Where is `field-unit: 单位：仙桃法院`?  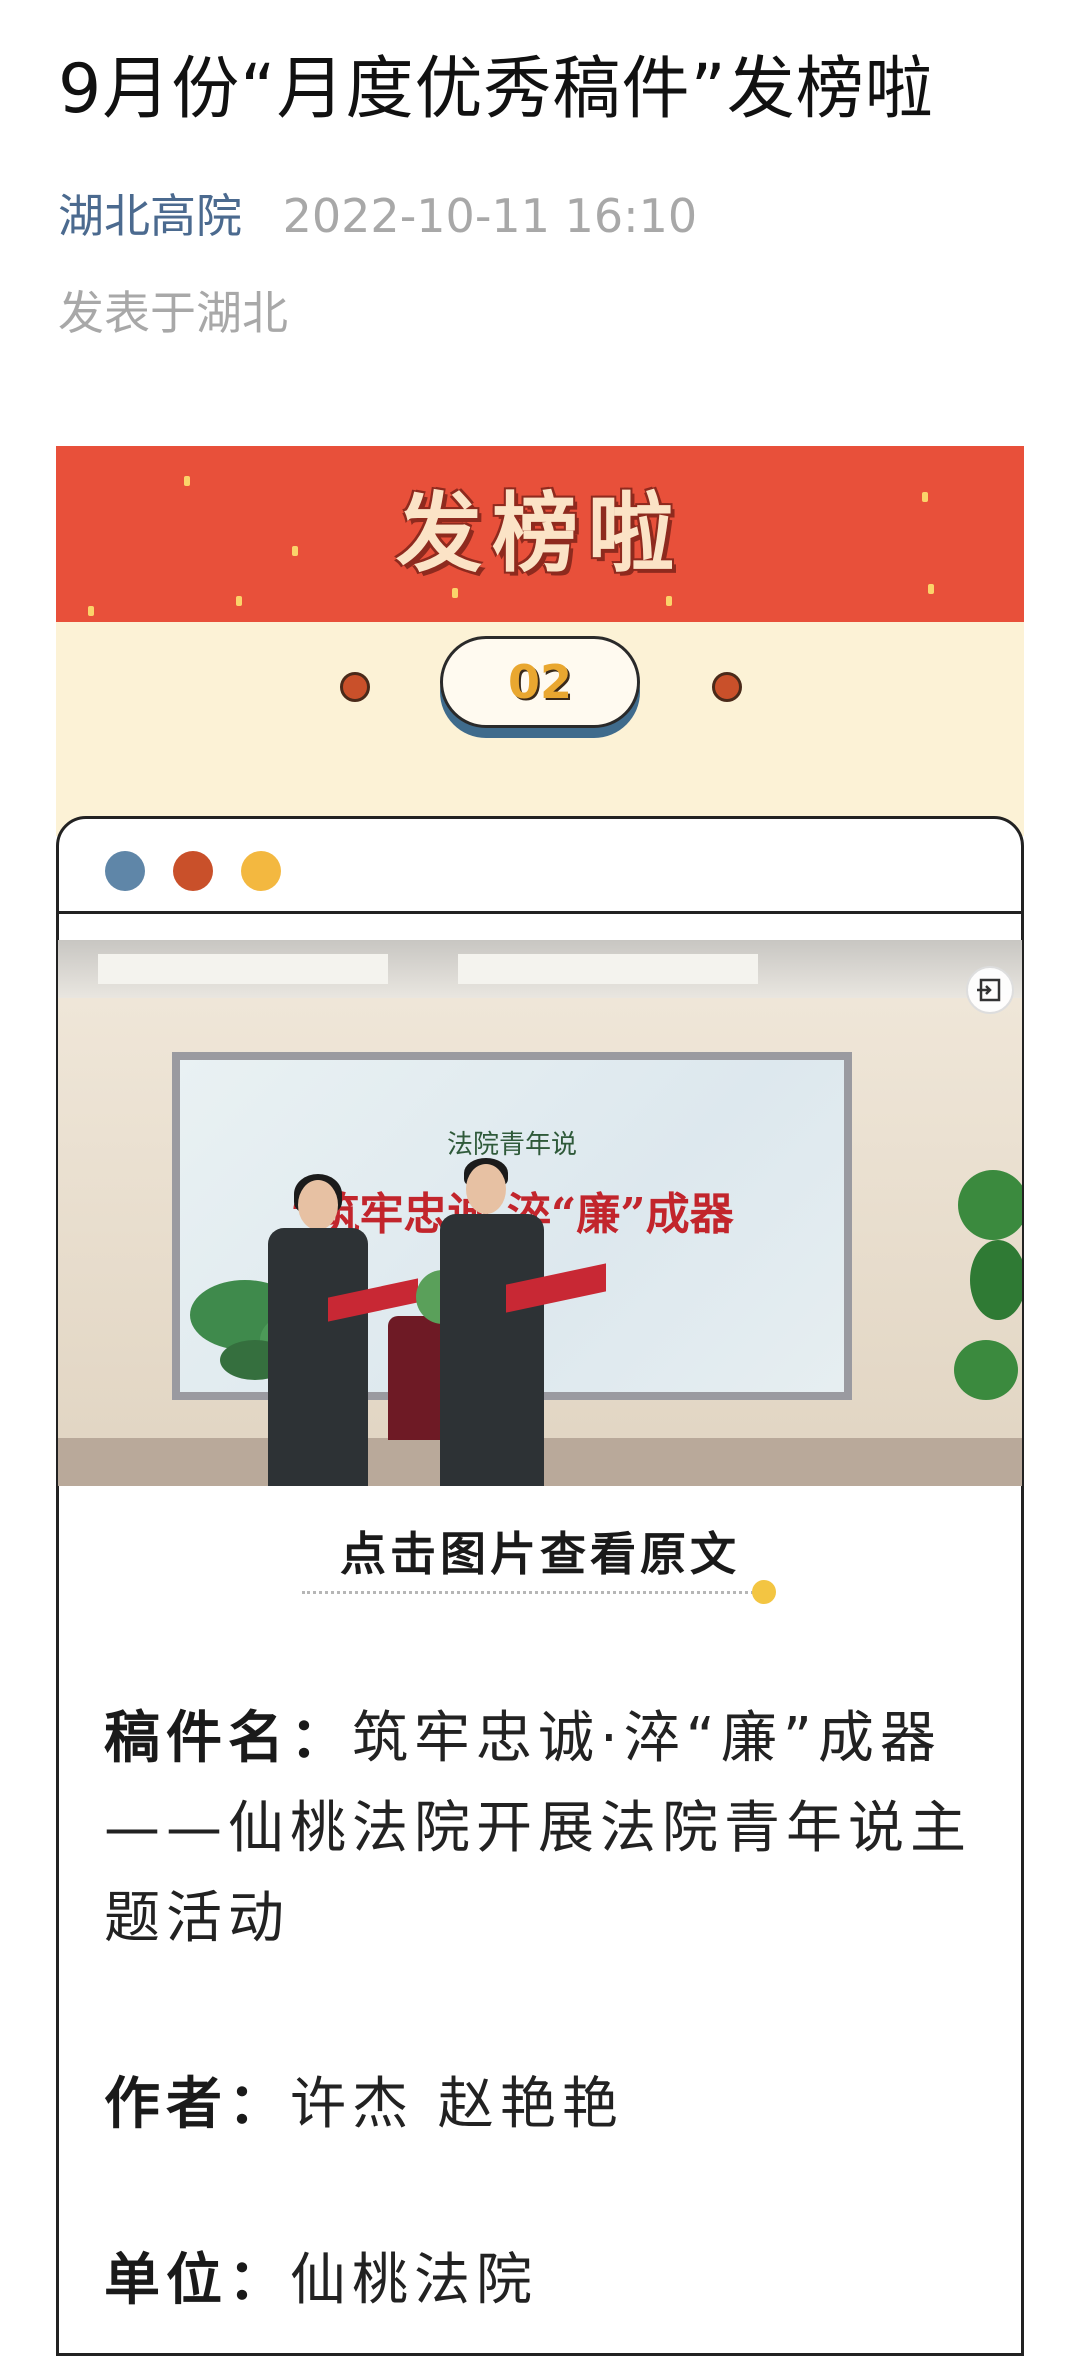
field-unit: 单位：仙桃法院 is located at coordinates (544, 2281).